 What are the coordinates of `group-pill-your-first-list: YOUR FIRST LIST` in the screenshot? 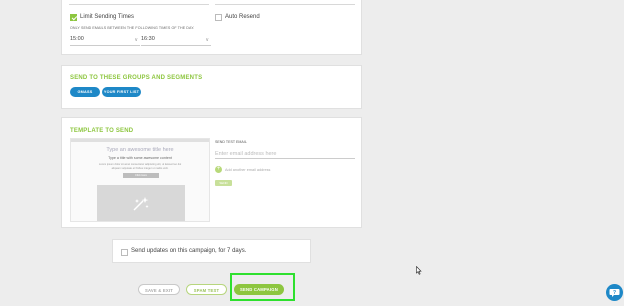 It's located at (121, 92).